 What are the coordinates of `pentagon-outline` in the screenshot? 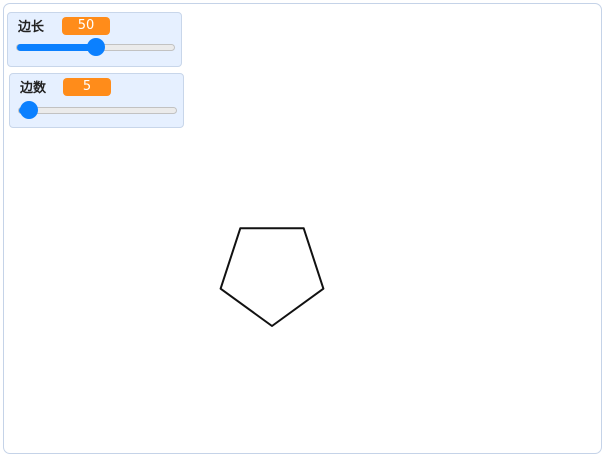 It's located at (272, 277).